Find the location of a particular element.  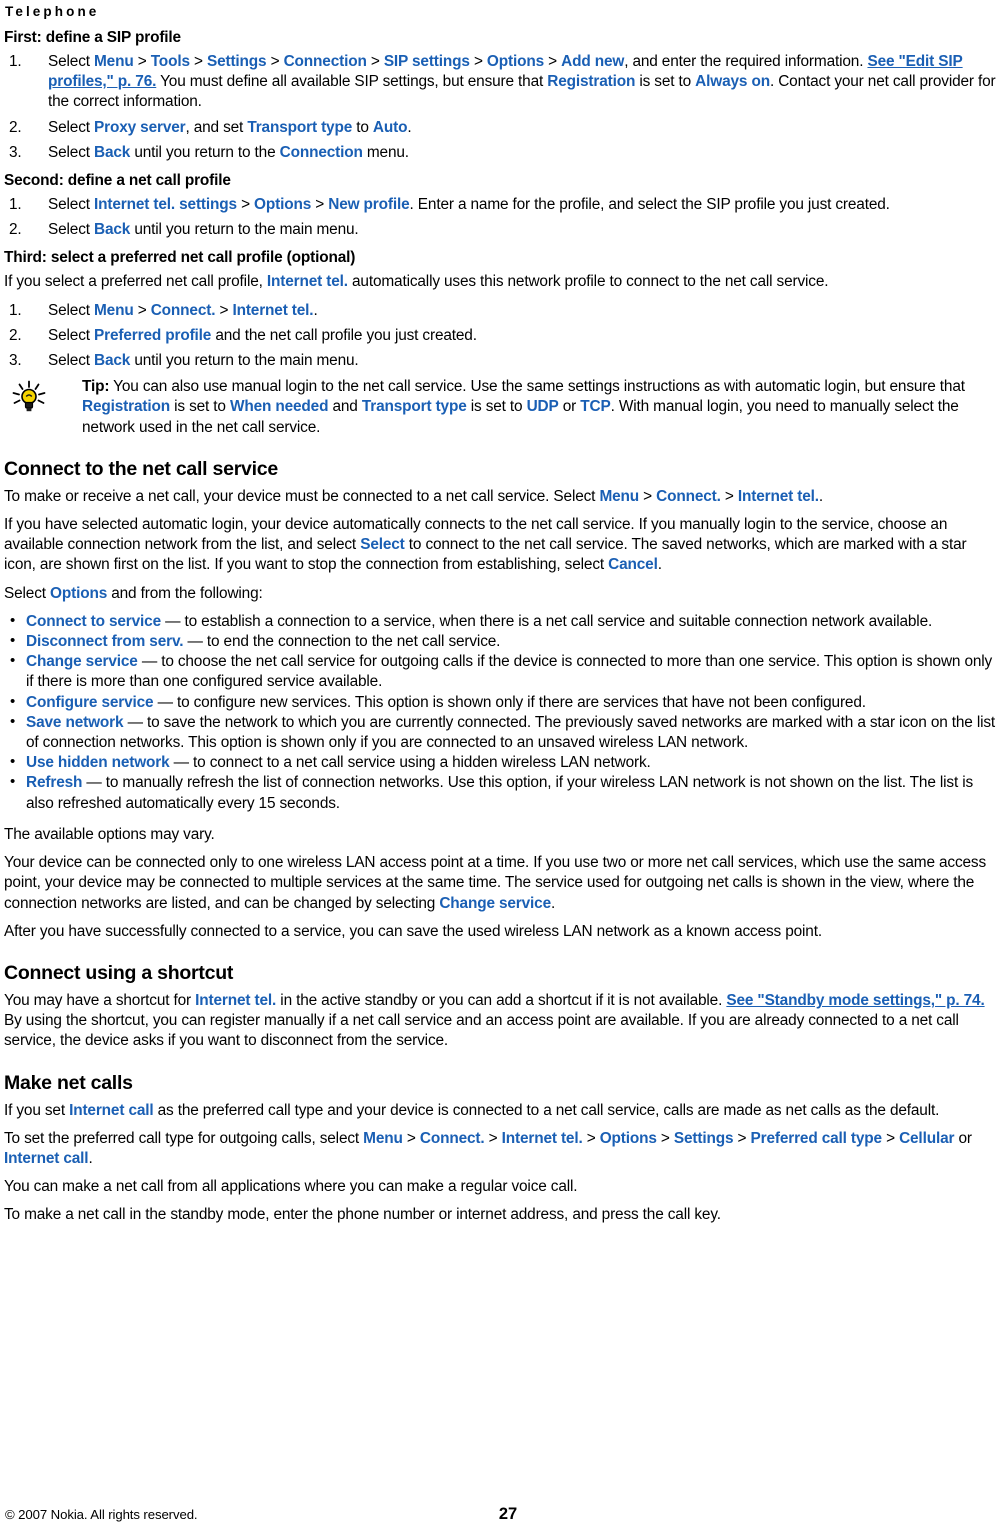

option-term-connect-to-service: Connect to service is located at coordinates (93, 621).